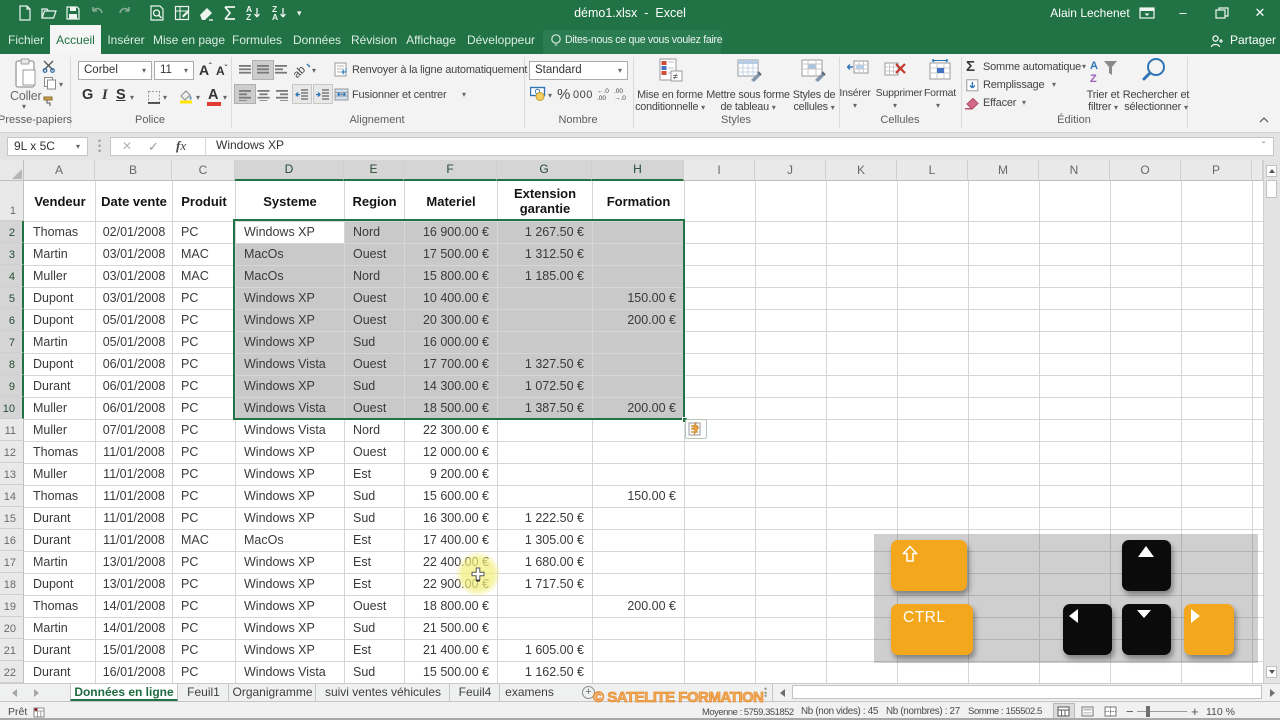 Image resolution: width=1280 pixels, height=720 pixels. What do you see at coordinates (603, 91) in the screenshot?
I see `svg-text: ←.0` at bounding box center [603, 91].